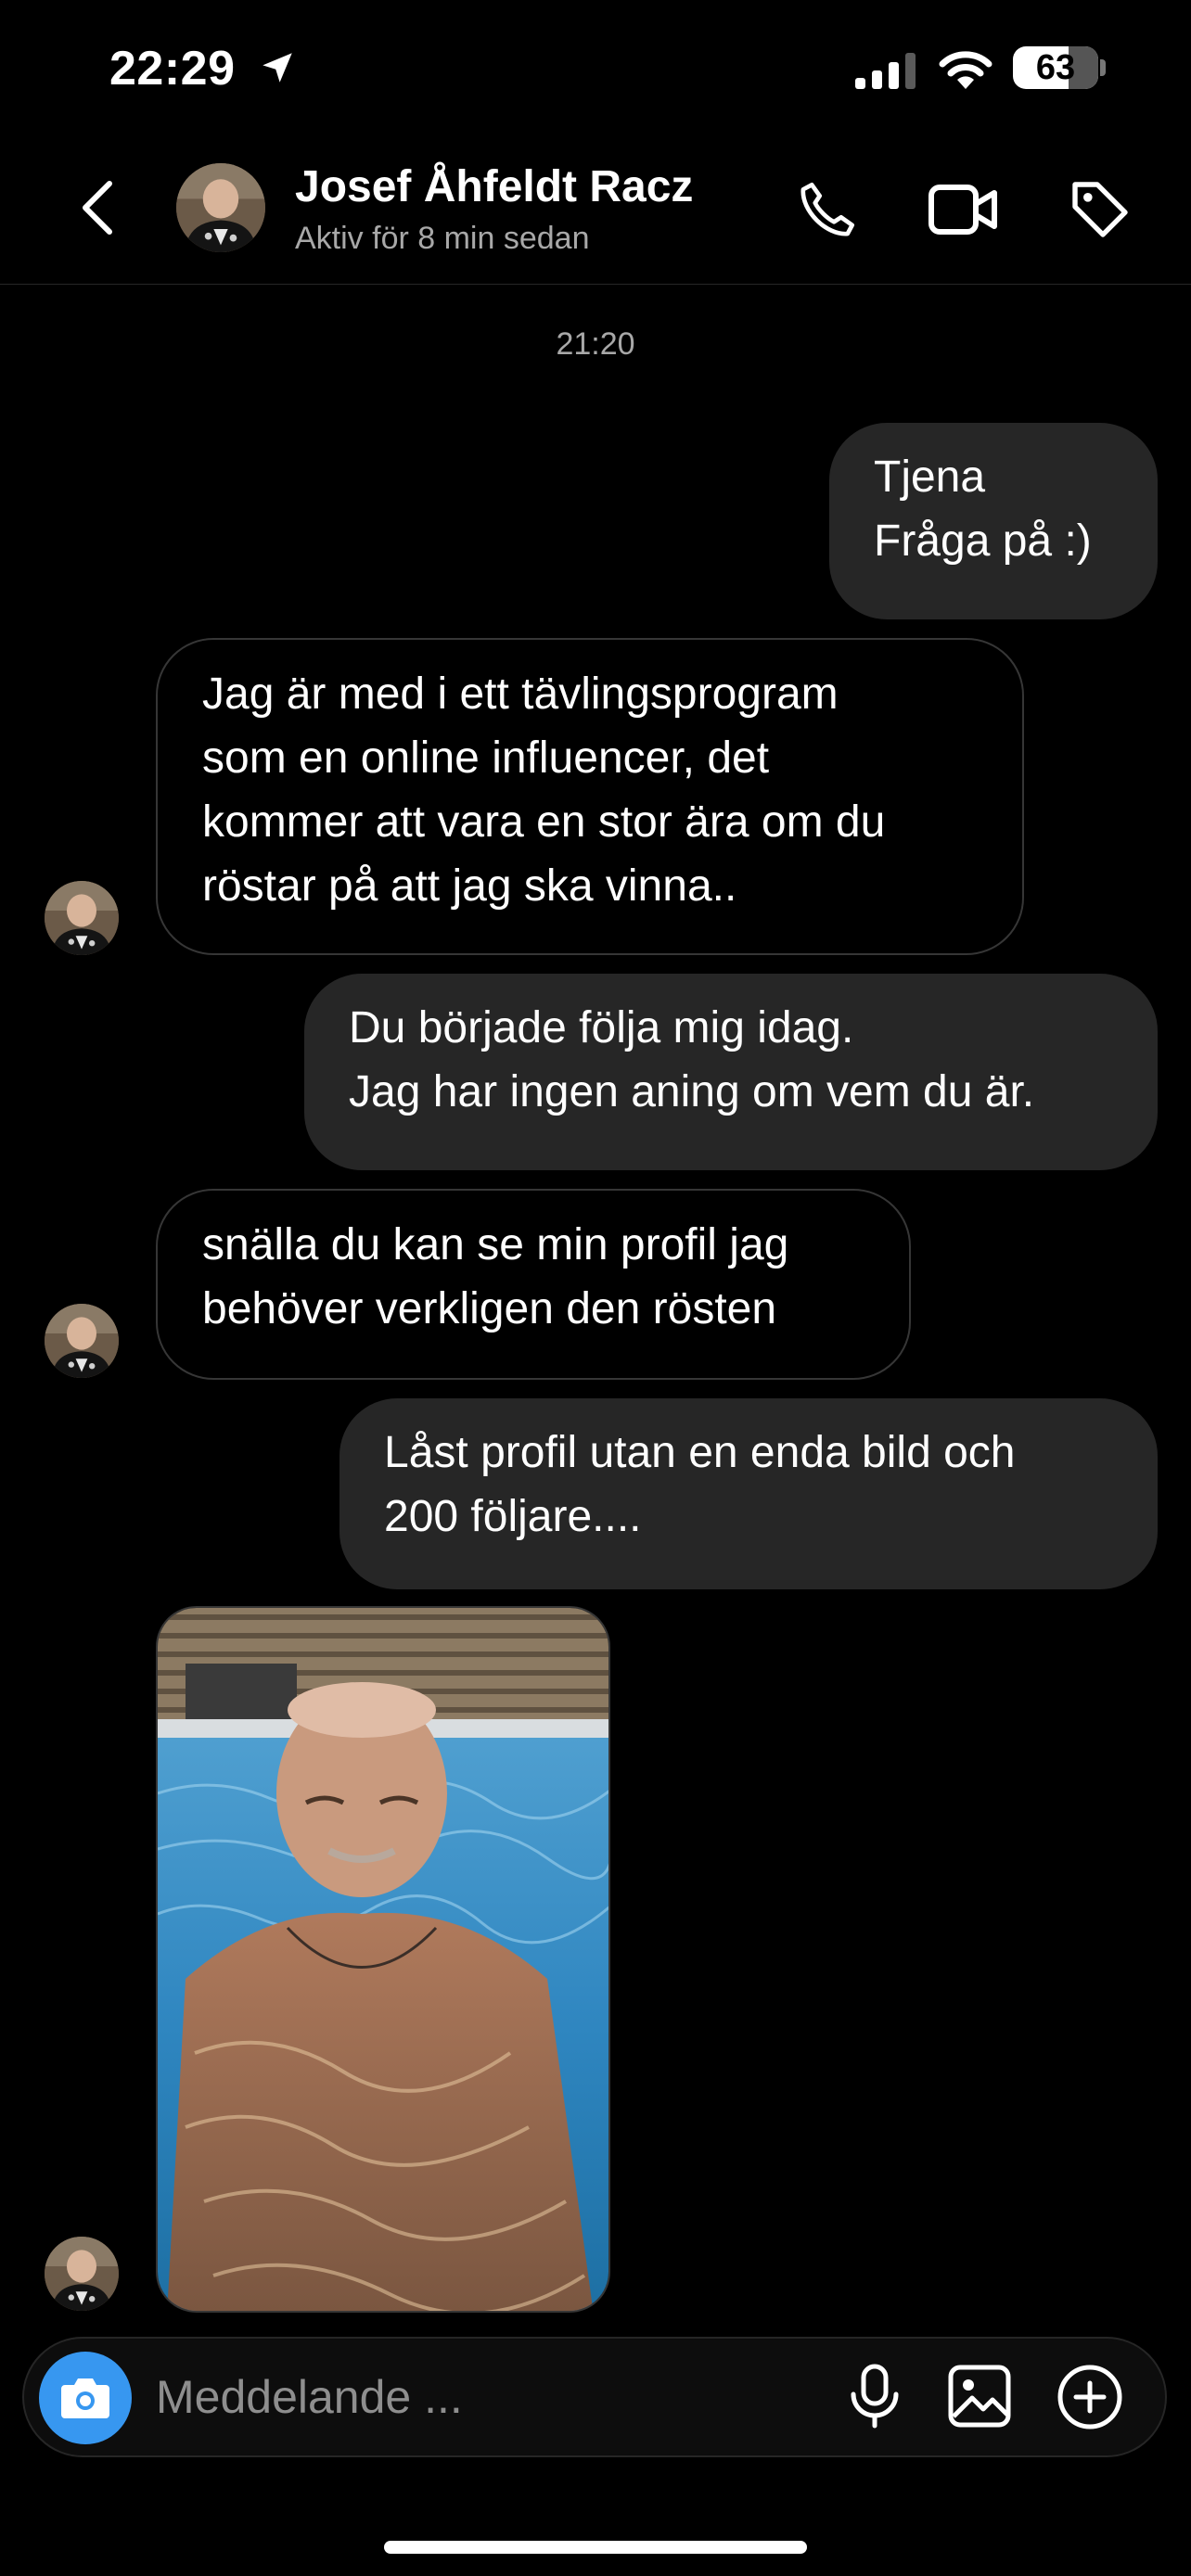 Image resolution: width=1191 pixels, height=2576 pixels. I want to click on back-icon, so click(96, 210).